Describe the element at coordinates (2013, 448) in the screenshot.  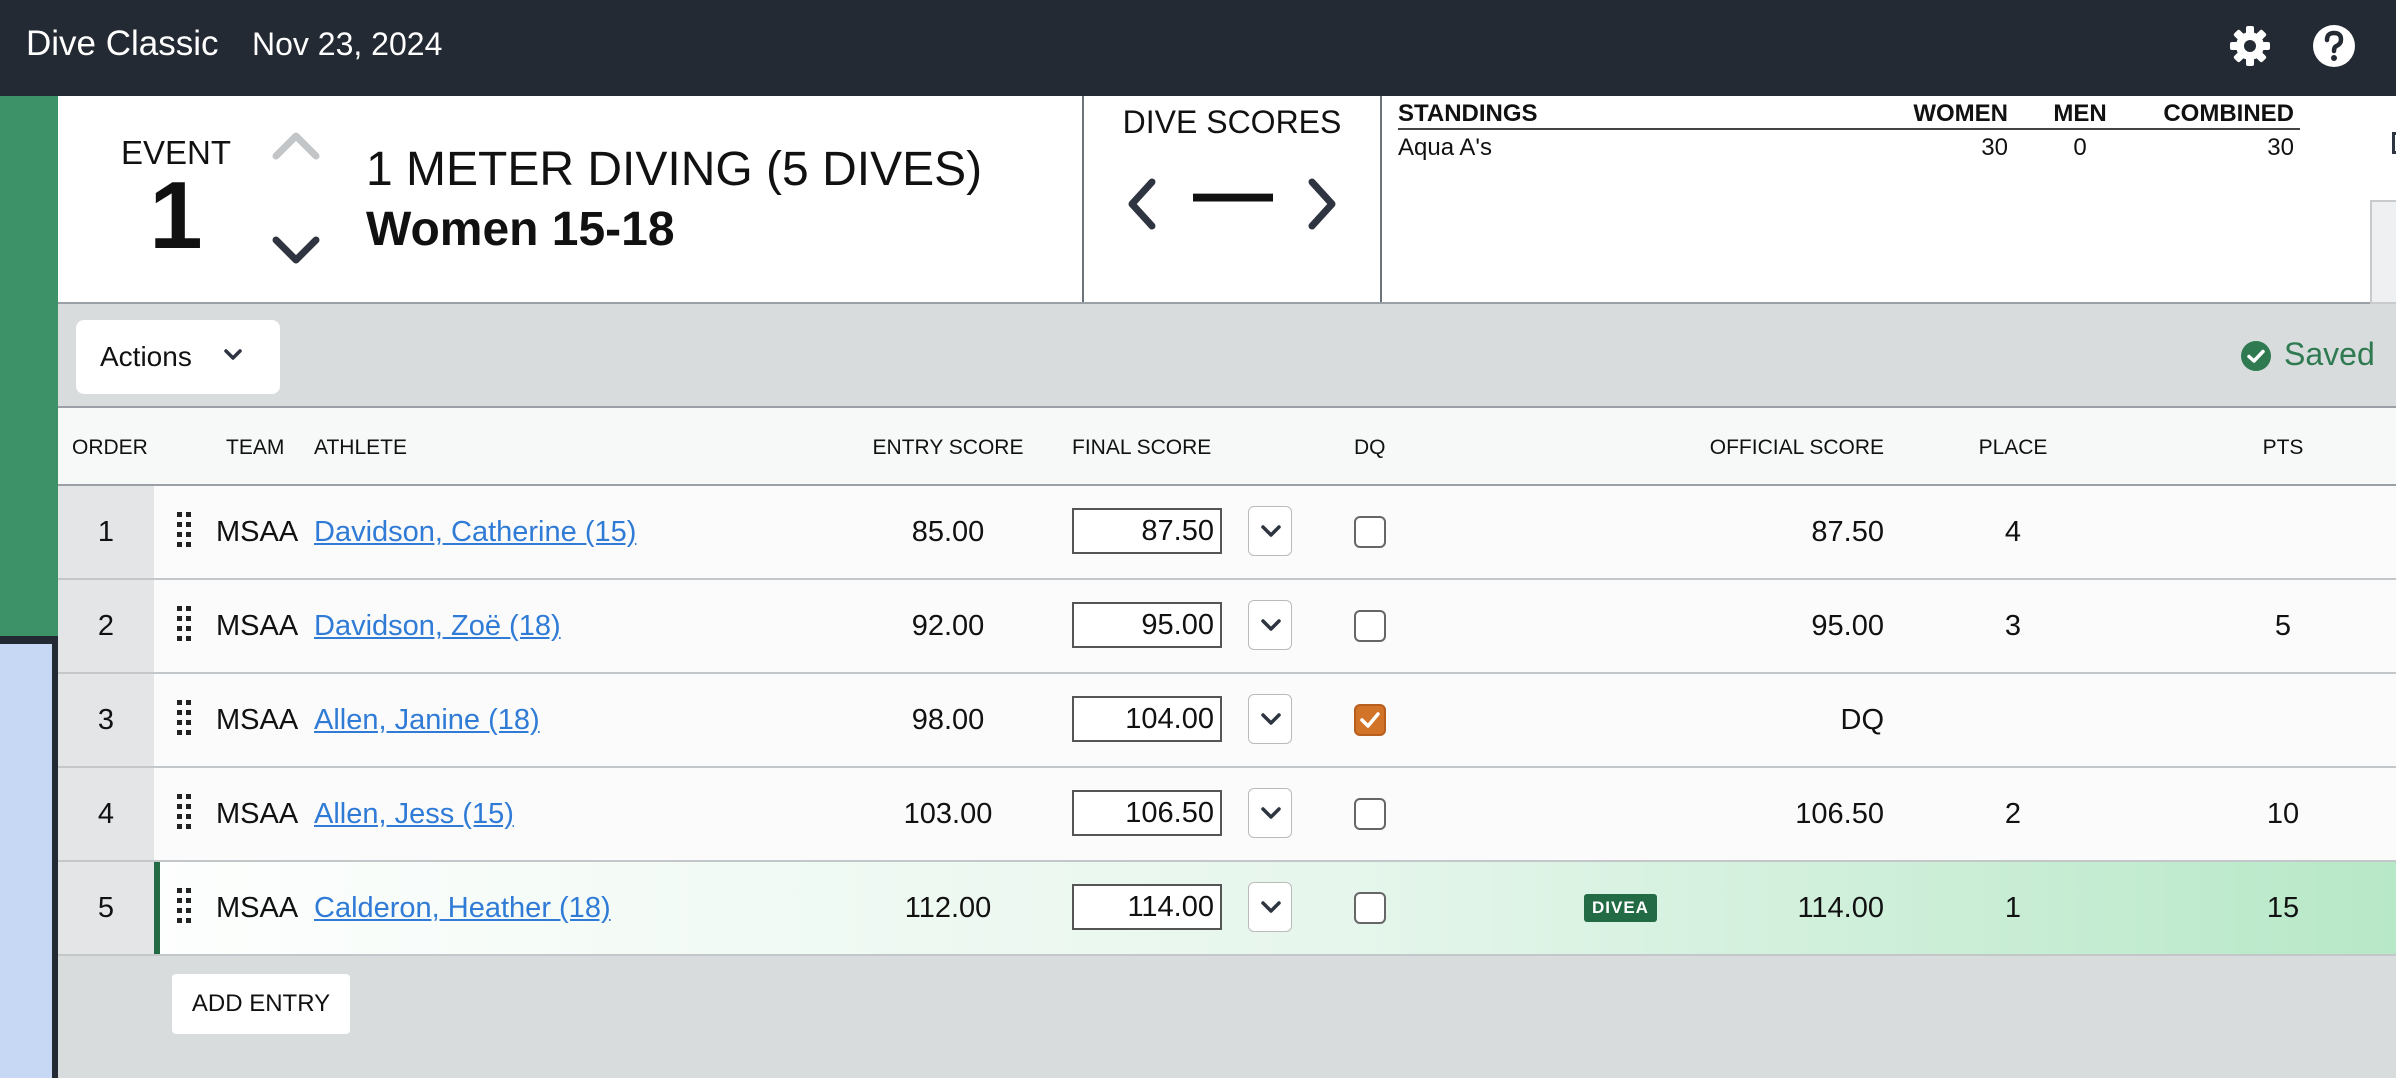
I see `col-place: PLACE` at that location.